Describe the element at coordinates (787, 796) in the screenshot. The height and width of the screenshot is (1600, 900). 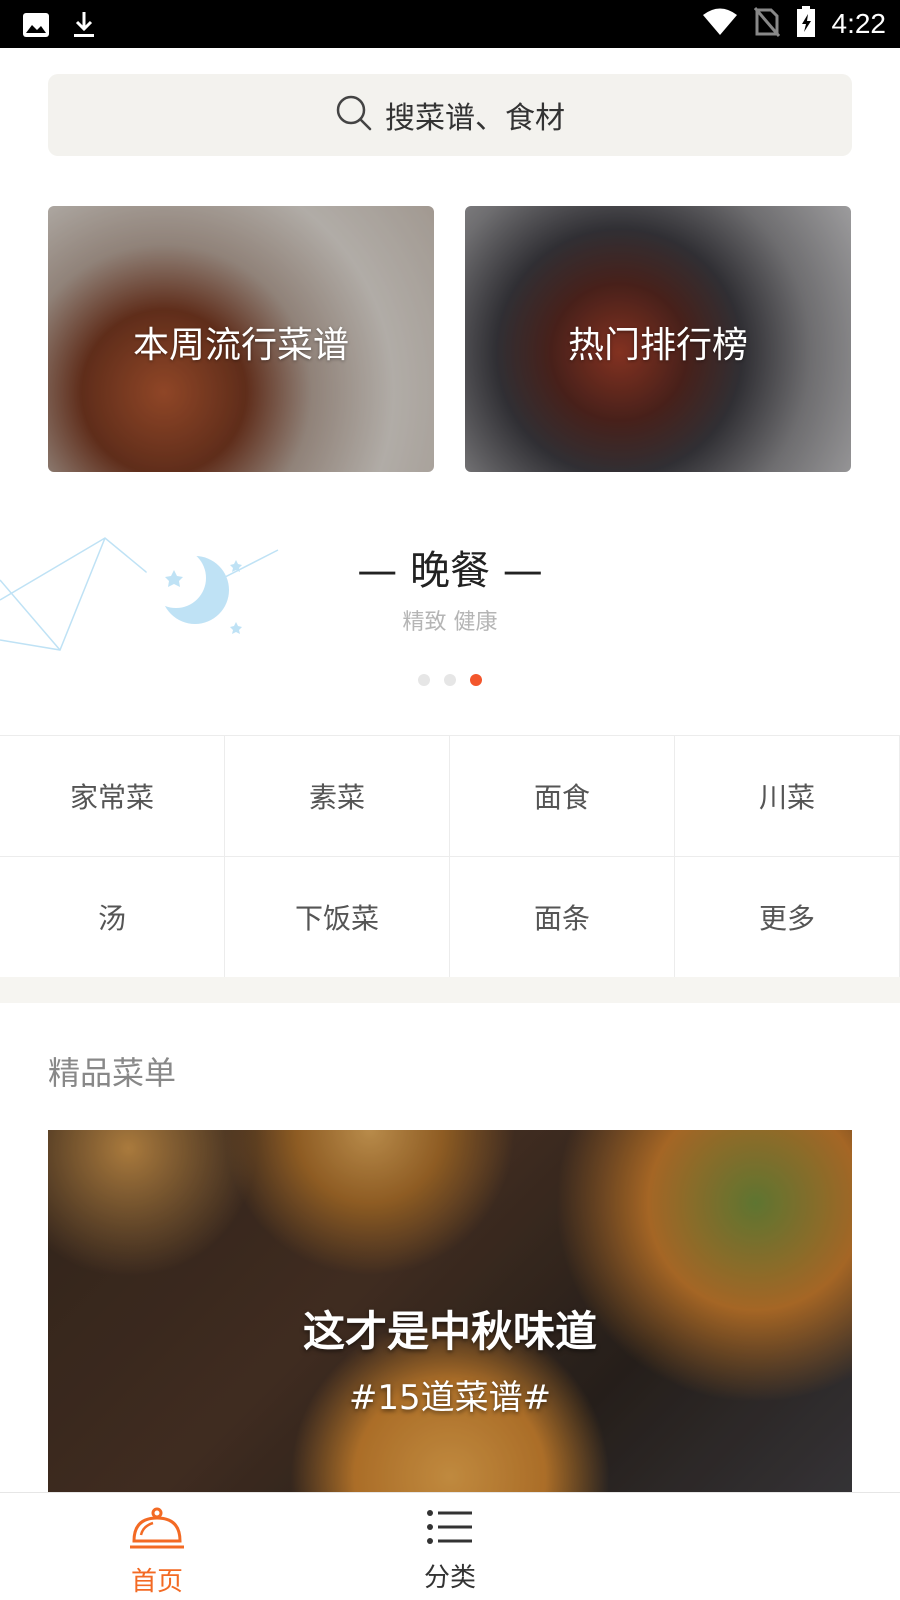
I see `category-sichuan: 川菜` at that location.